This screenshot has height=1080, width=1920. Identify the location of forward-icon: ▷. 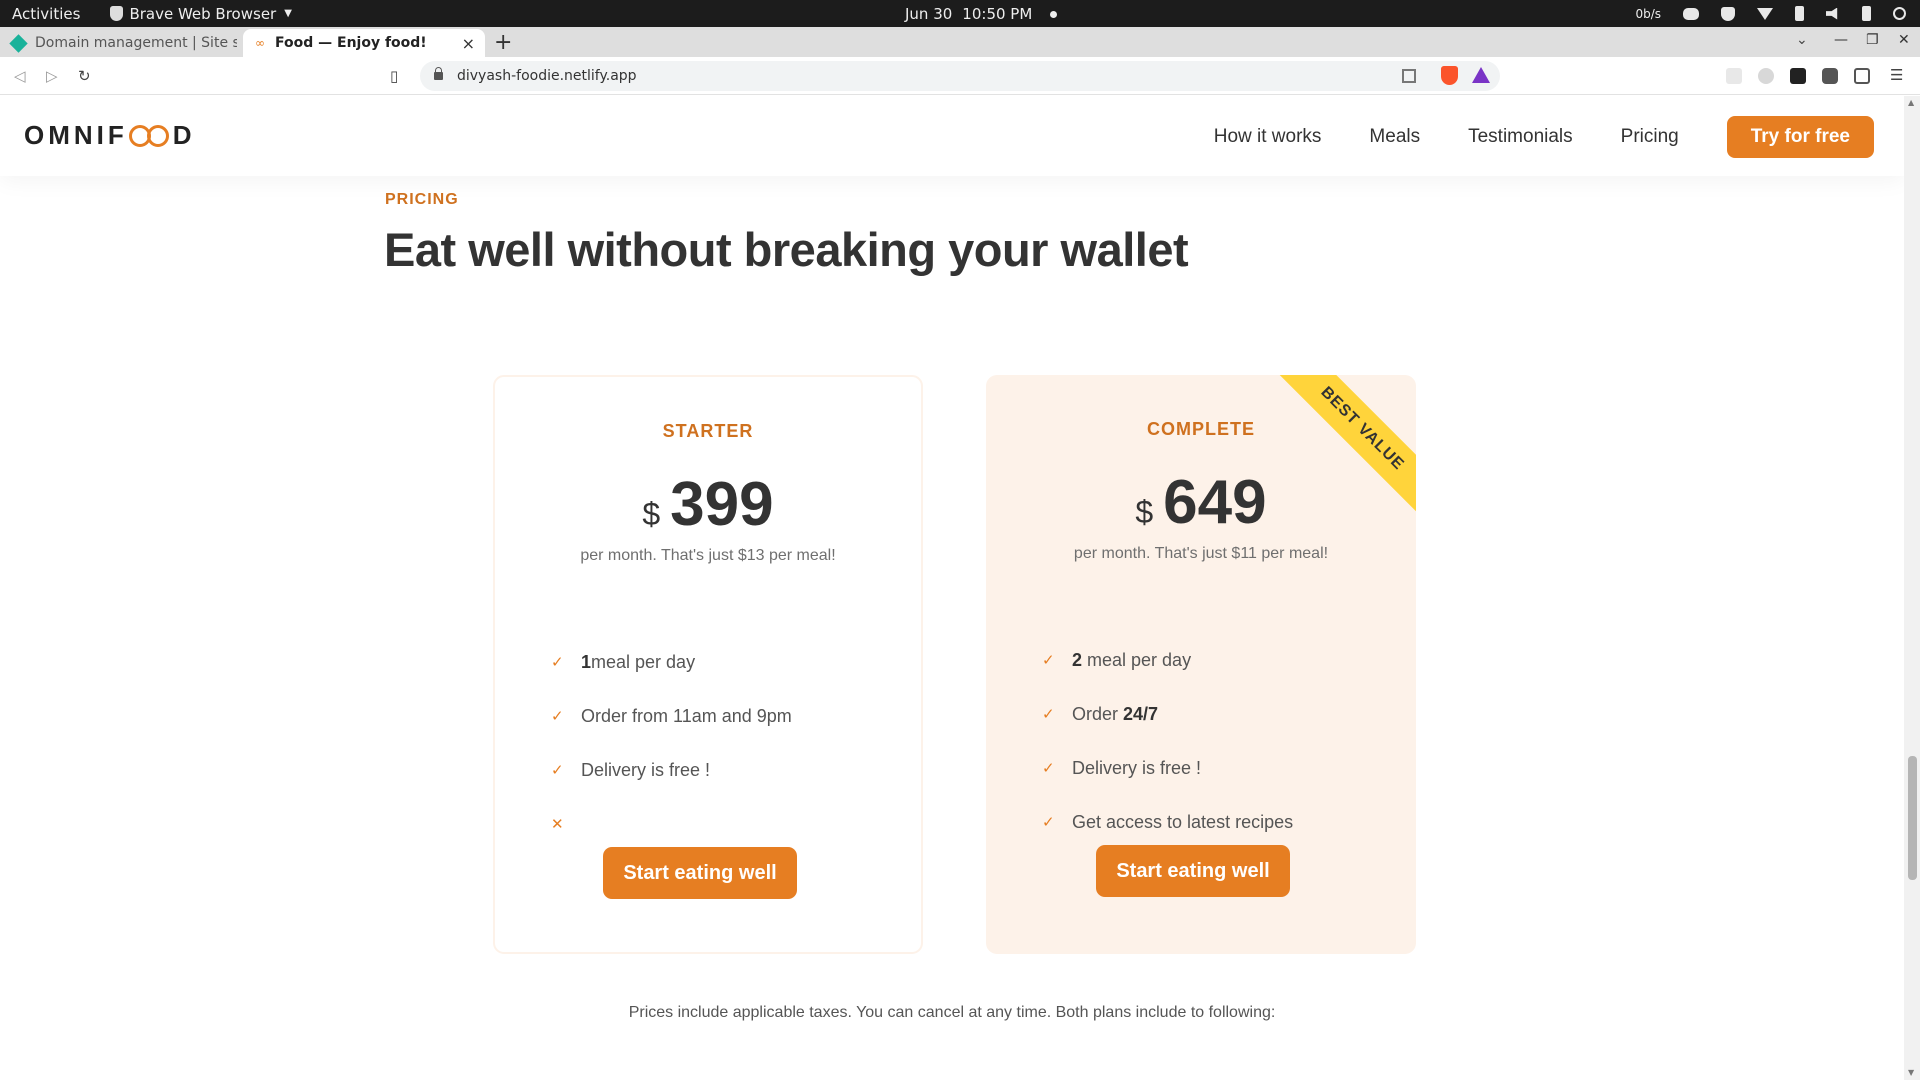
(52, 76).